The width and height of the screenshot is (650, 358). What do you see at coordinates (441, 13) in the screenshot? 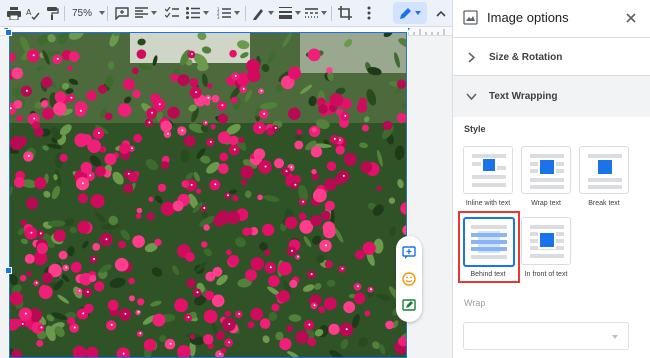
I see `collapse-menus-icon` at bounding box center [441, 13].